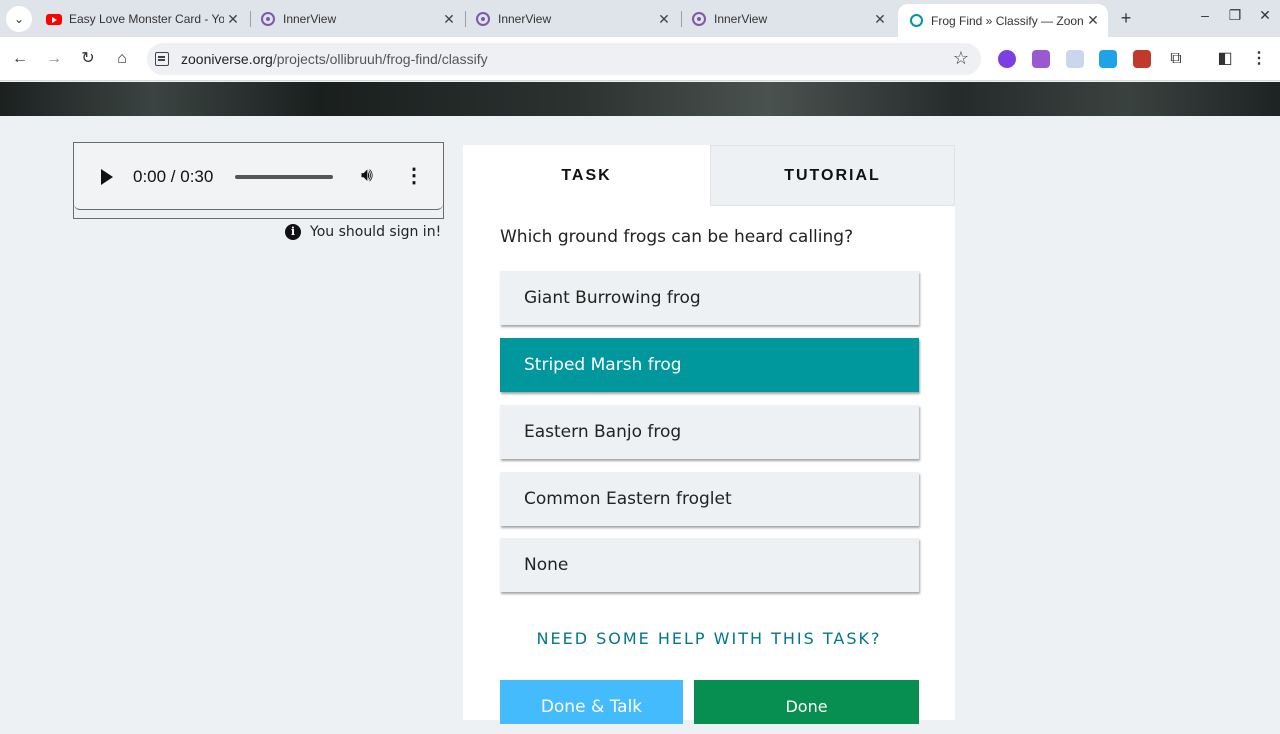  I want to click on tab-search-chevron-icon: ⌄, so click(19, 19).